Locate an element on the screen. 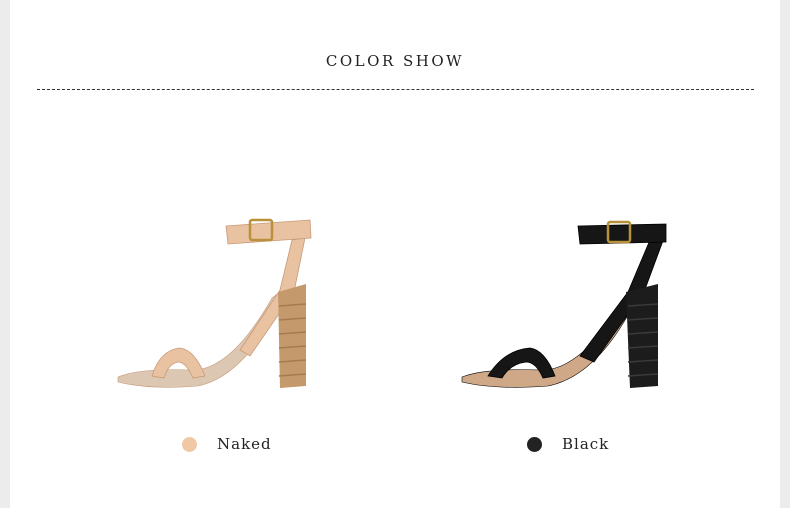  color-option-black: Black is located at coordinates (568, 444).